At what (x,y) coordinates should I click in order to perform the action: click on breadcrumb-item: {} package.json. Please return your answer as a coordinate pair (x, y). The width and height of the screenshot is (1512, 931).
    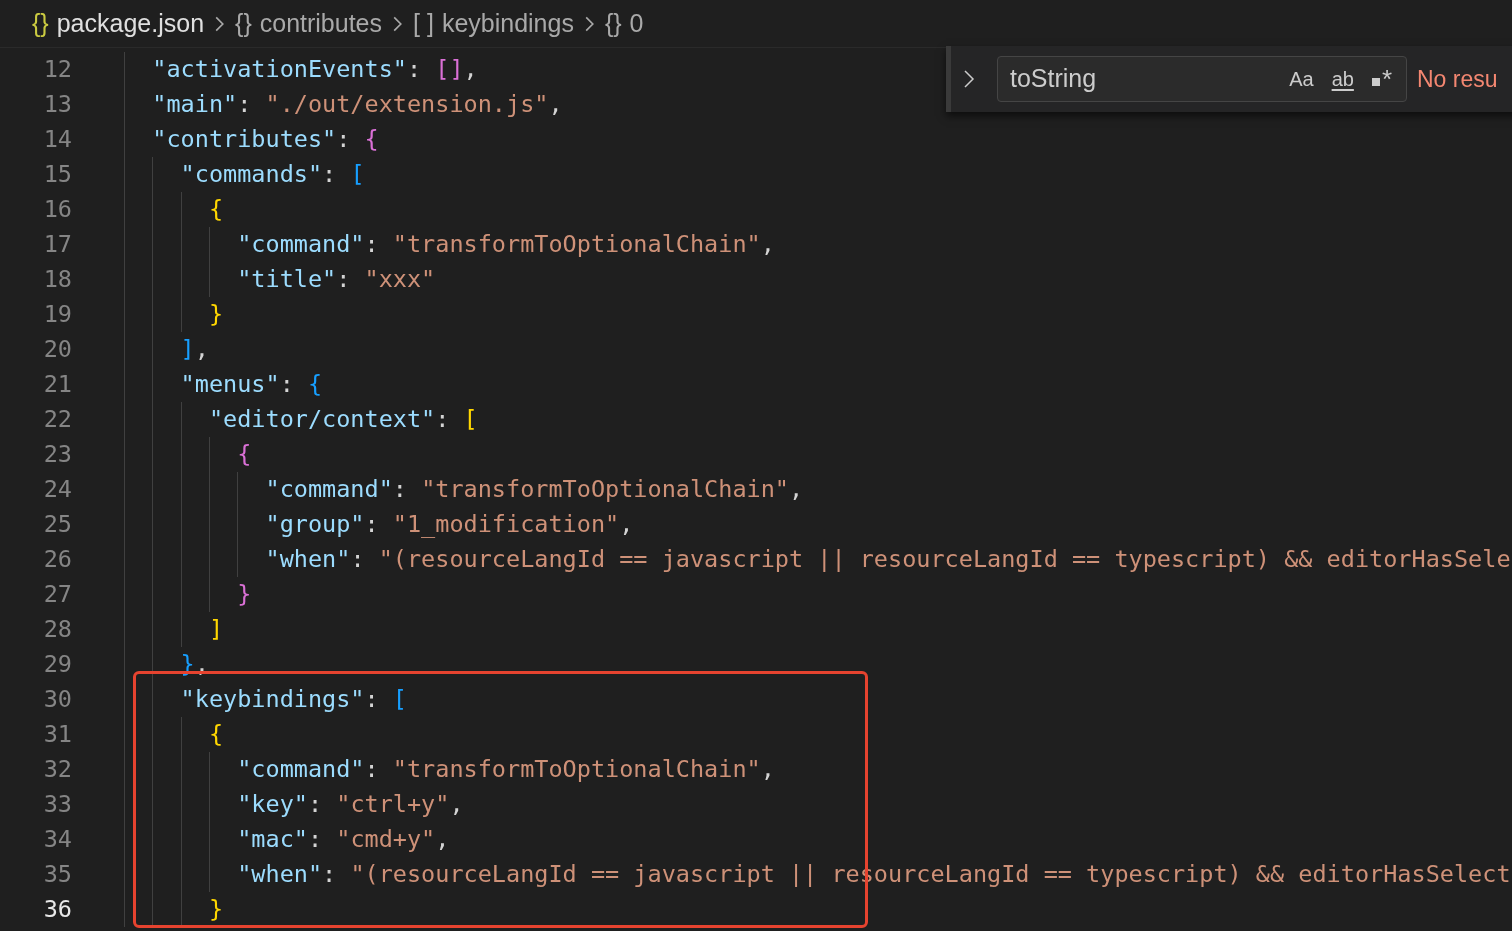
    Looking at the image, I should click on (118, 23).